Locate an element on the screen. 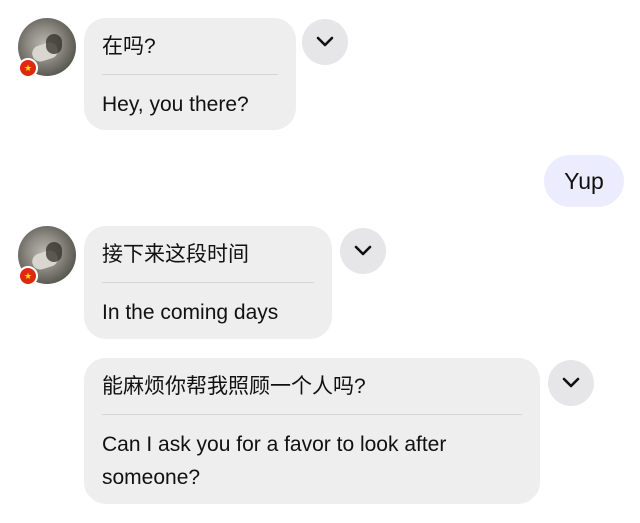  translated-text: In the coming days is located at coordinates (190, 312).